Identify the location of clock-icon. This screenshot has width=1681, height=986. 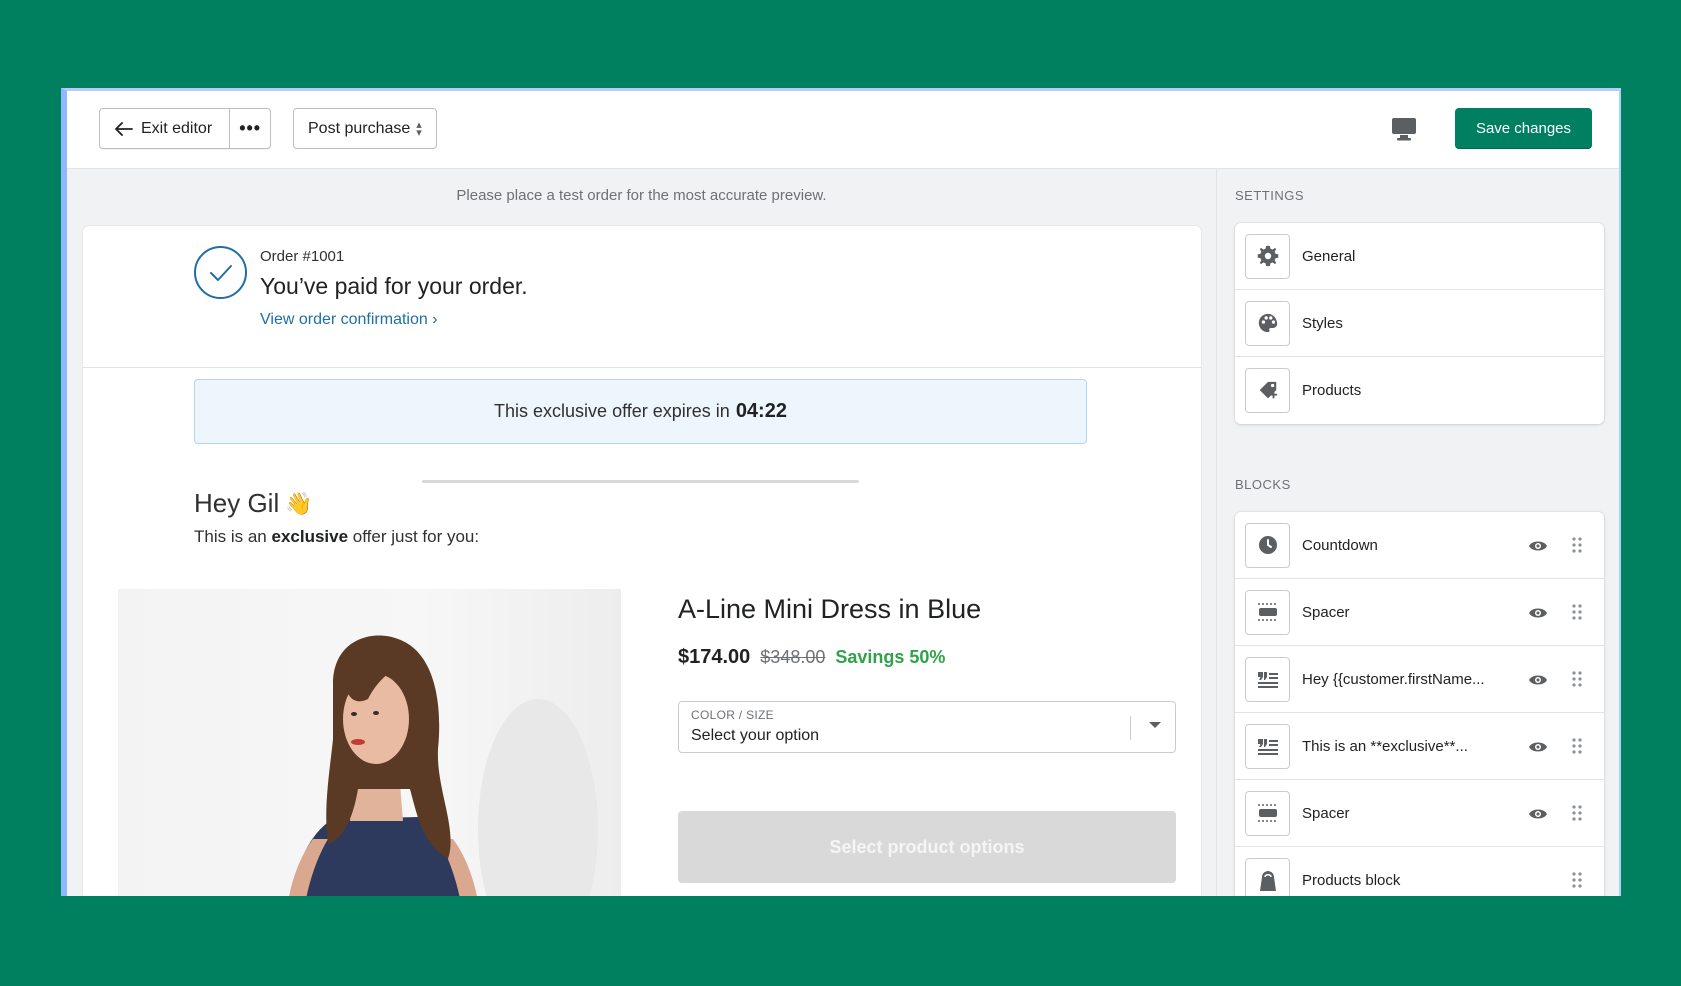
(1267, 545).